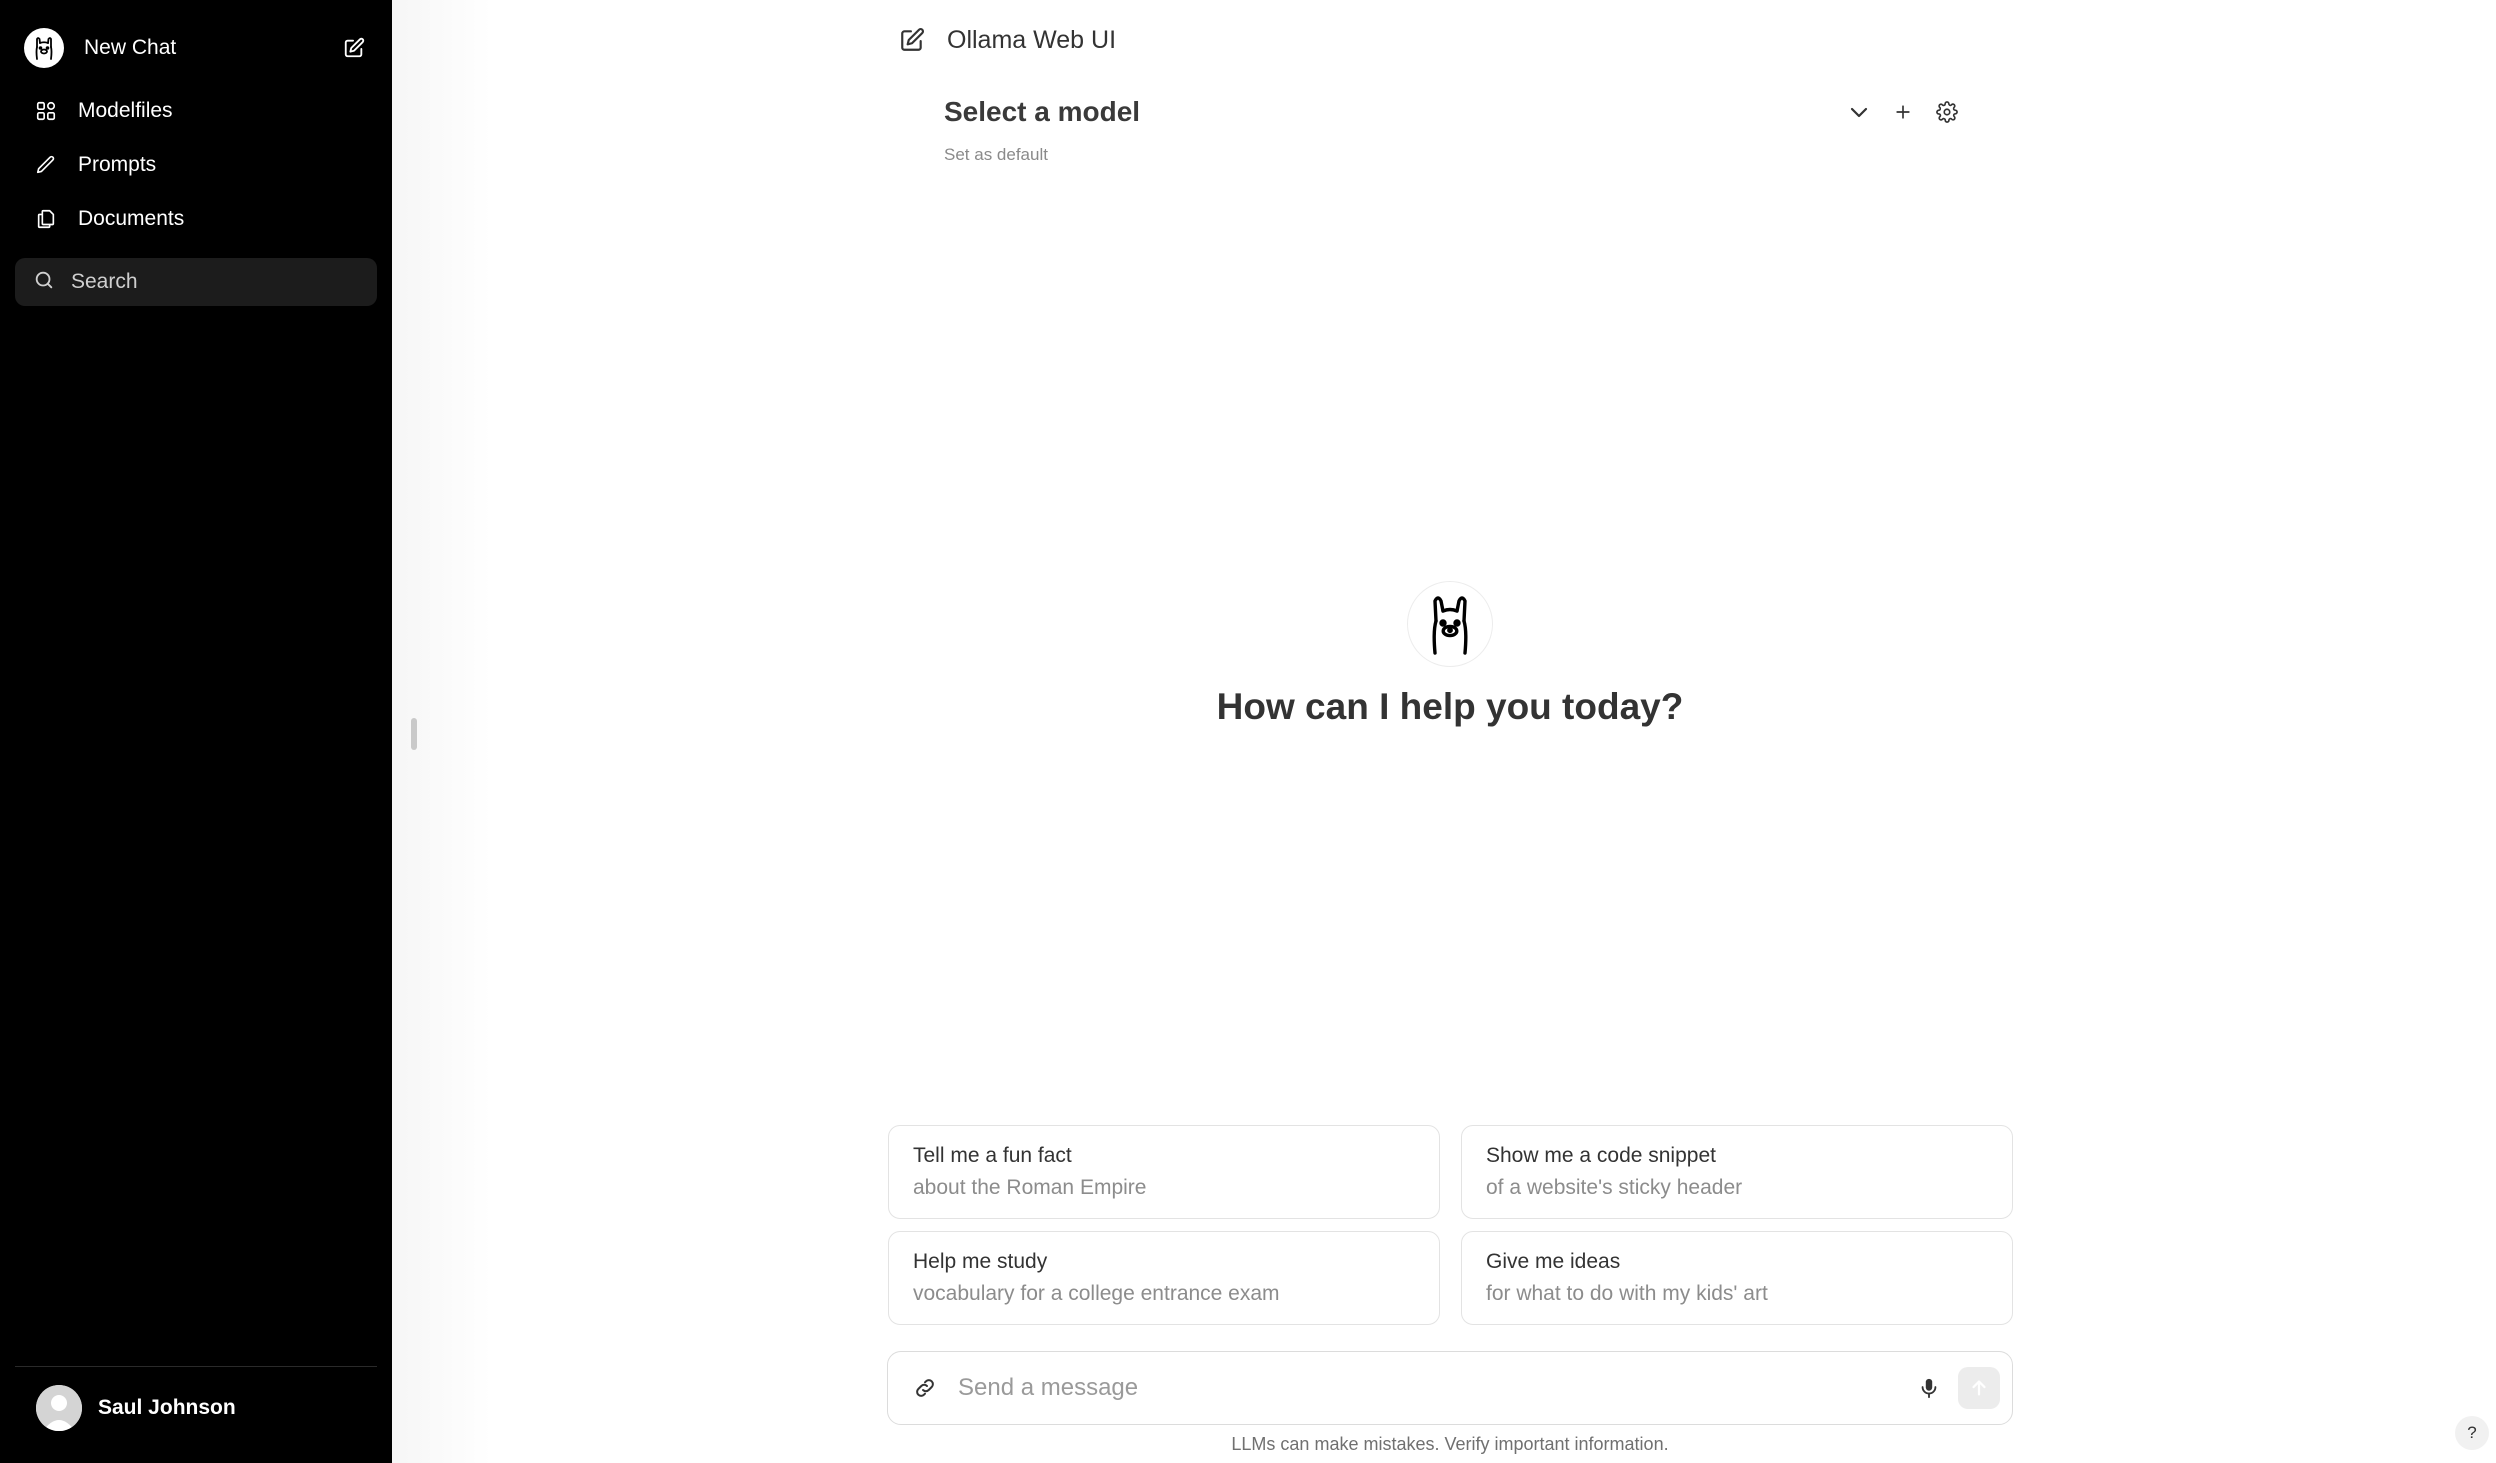  I want to click on sidebar-search, so click(196, 282).